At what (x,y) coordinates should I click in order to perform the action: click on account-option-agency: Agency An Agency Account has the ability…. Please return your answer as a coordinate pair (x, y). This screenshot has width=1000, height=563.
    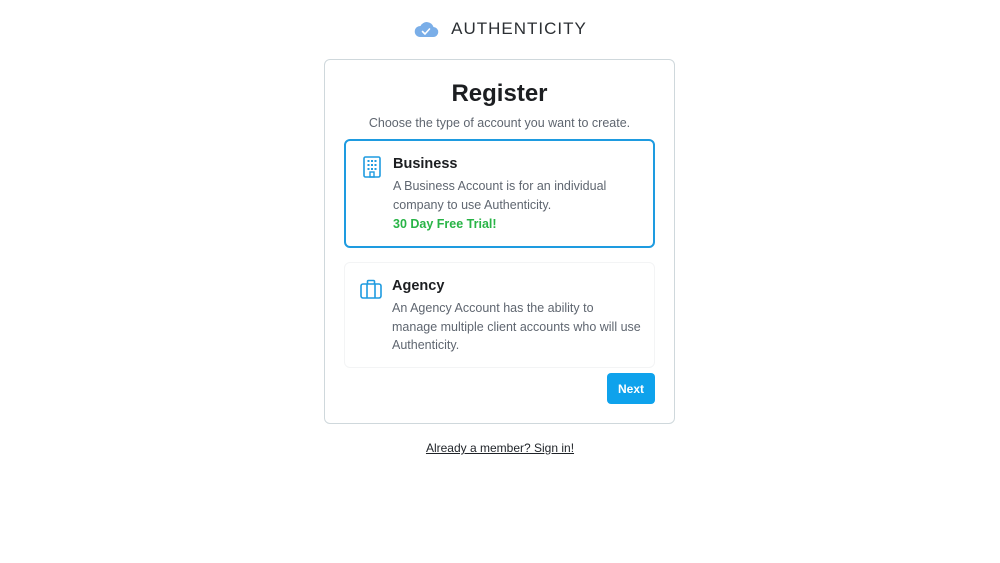
    Looking at the image, I should click on (499, 315).